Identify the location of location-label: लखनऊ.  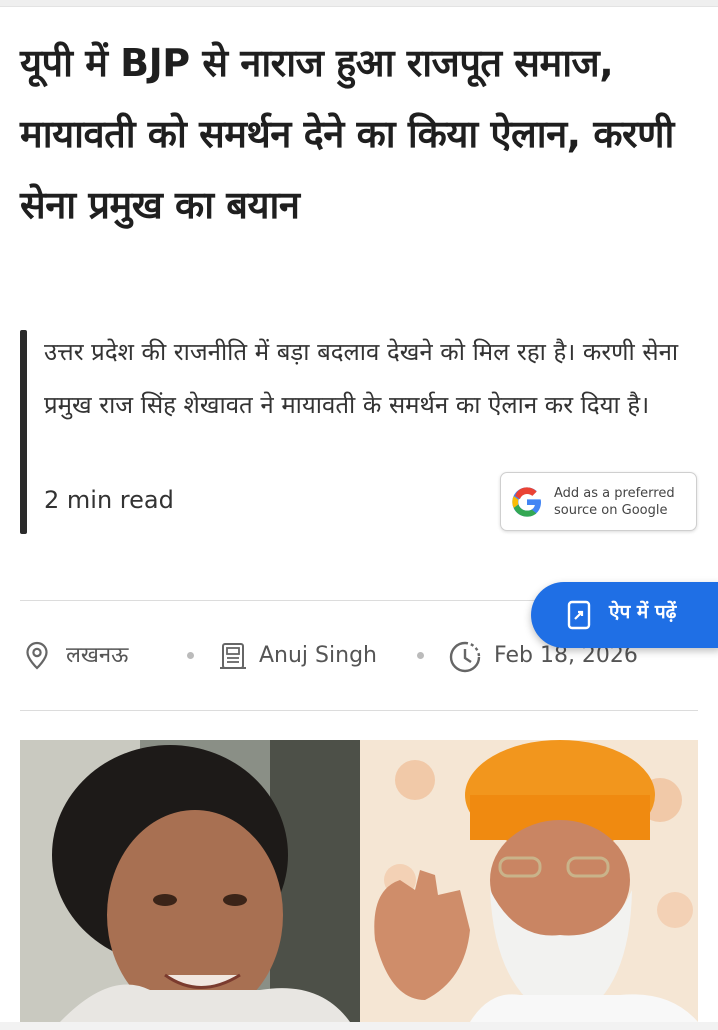
(97, 655).